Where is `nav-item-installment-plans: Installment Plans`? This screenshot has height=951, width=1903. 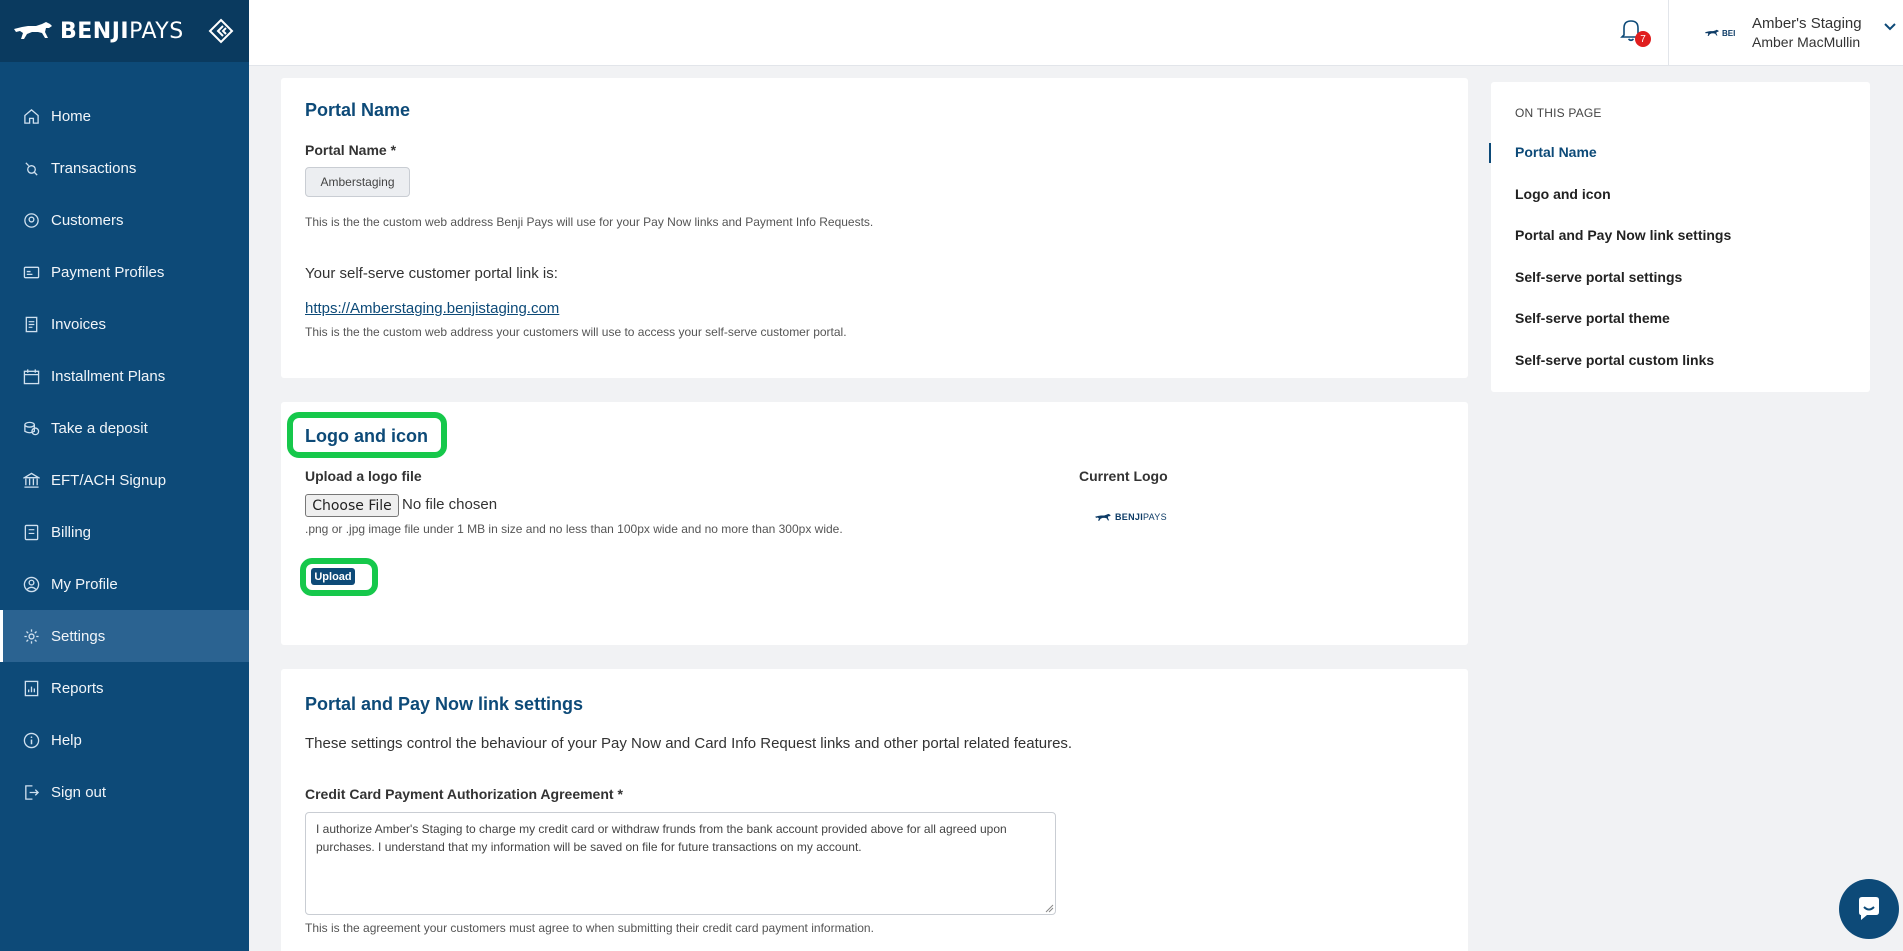 nav-item-installment-plans: Installment Plans is located at coordinates (124, 376).